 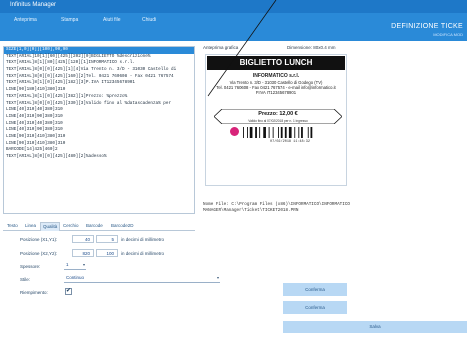 What do you see at coordinates (99, 157) in the screenshot?
I see `code-line: TEXT[ARIAL]8[0][0][425][480][2]%adesso%` at bounding box center [99, 157].